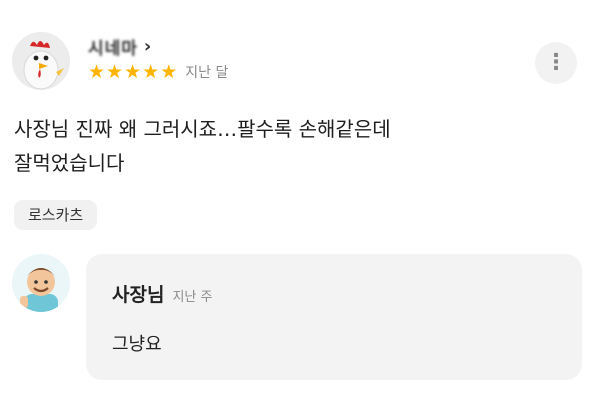 The width and height of the screenshot is (600, 407). I want to click on user-name-row: 시네마 ›, so click(119, 46).